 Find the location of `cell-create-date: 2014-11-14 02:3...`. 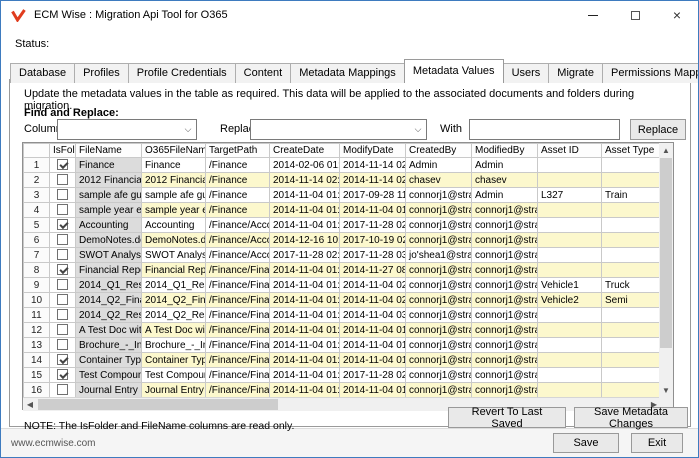

cell-create-date: 2014-11-14 02:3... is located at coordinates (304, 180).